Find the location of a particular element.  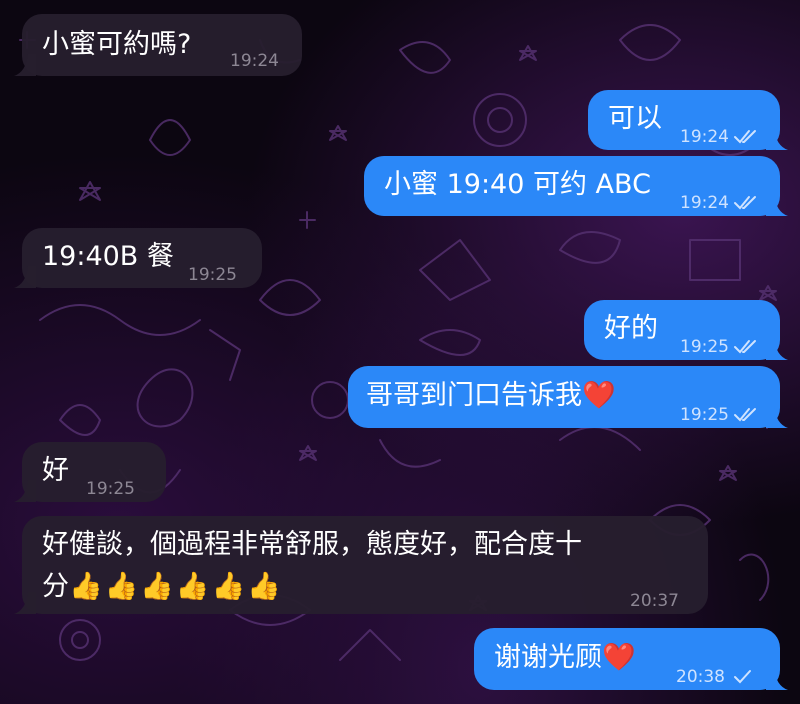

incoming-message: 好 19:25 is located at coordinates (90, 472).